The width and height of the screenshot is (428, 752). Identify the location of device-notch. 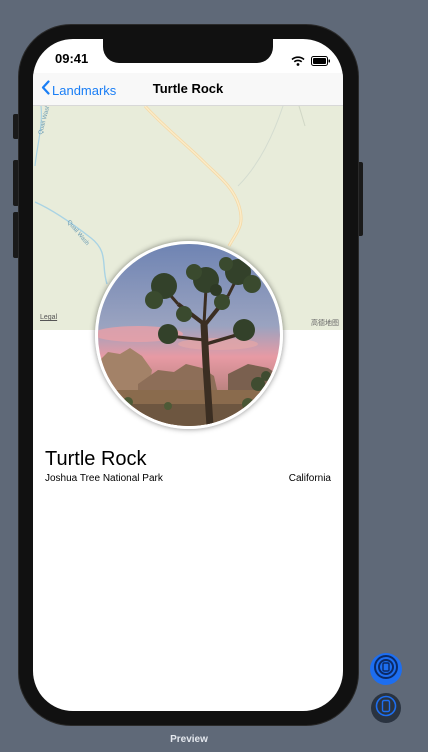
(188, 51).